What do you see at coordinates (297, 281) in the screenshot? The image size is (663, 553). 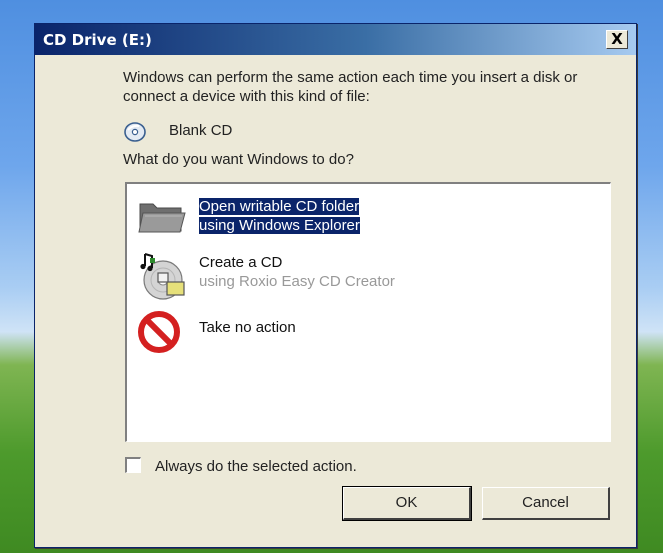 I see `action-subtitle: using Roxio Easy CD Creator` at bounding box center [297, 281].